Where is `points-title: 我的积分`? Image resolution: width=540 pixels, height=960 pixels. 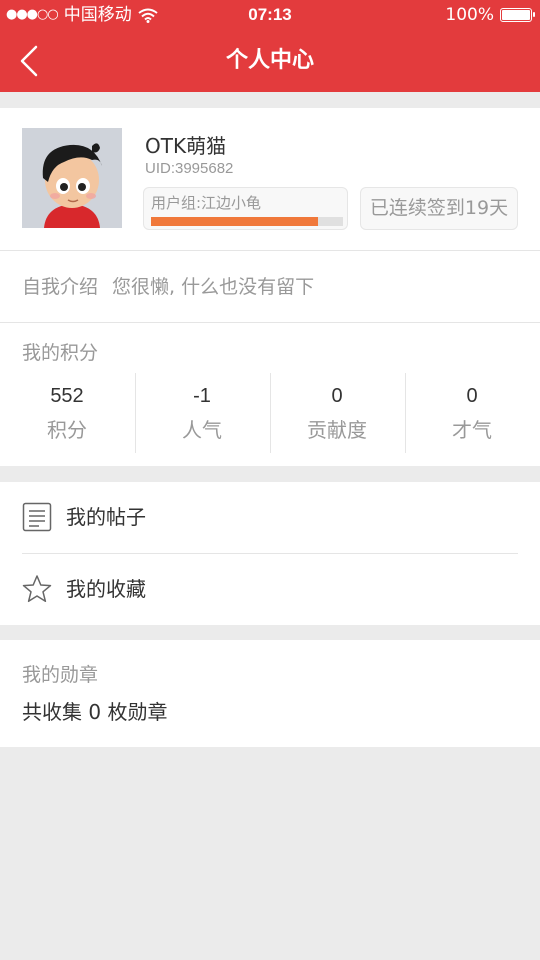
points-title: 我的积分 is located at coordinates (60, 353).